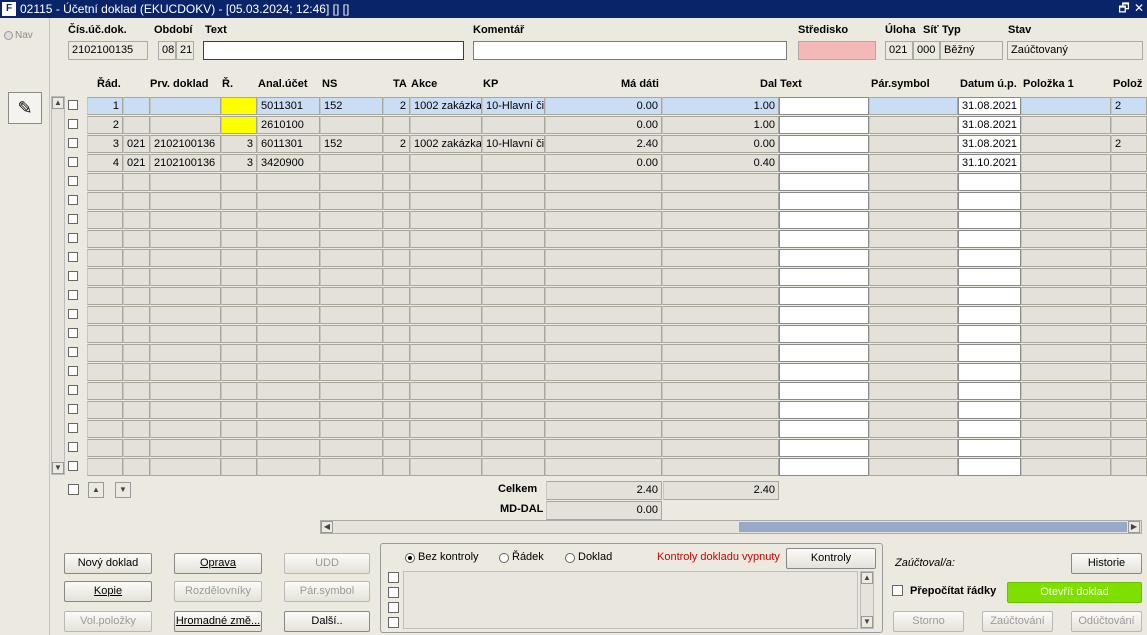 The width and height of the screenshot is (1147, 635). What do you see at coordinates (603, 125) in the screenshot?
I see `cell-ma-dati: 0.00` at bounding box center [603, 125].